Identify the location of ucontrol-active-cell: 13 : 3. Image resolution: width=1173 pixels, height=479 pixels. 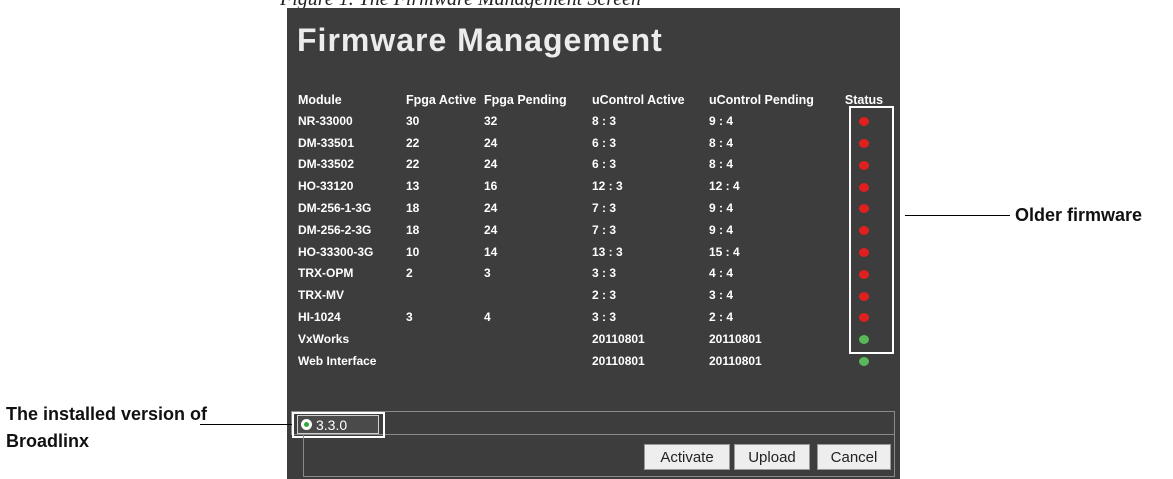
(607, 251).